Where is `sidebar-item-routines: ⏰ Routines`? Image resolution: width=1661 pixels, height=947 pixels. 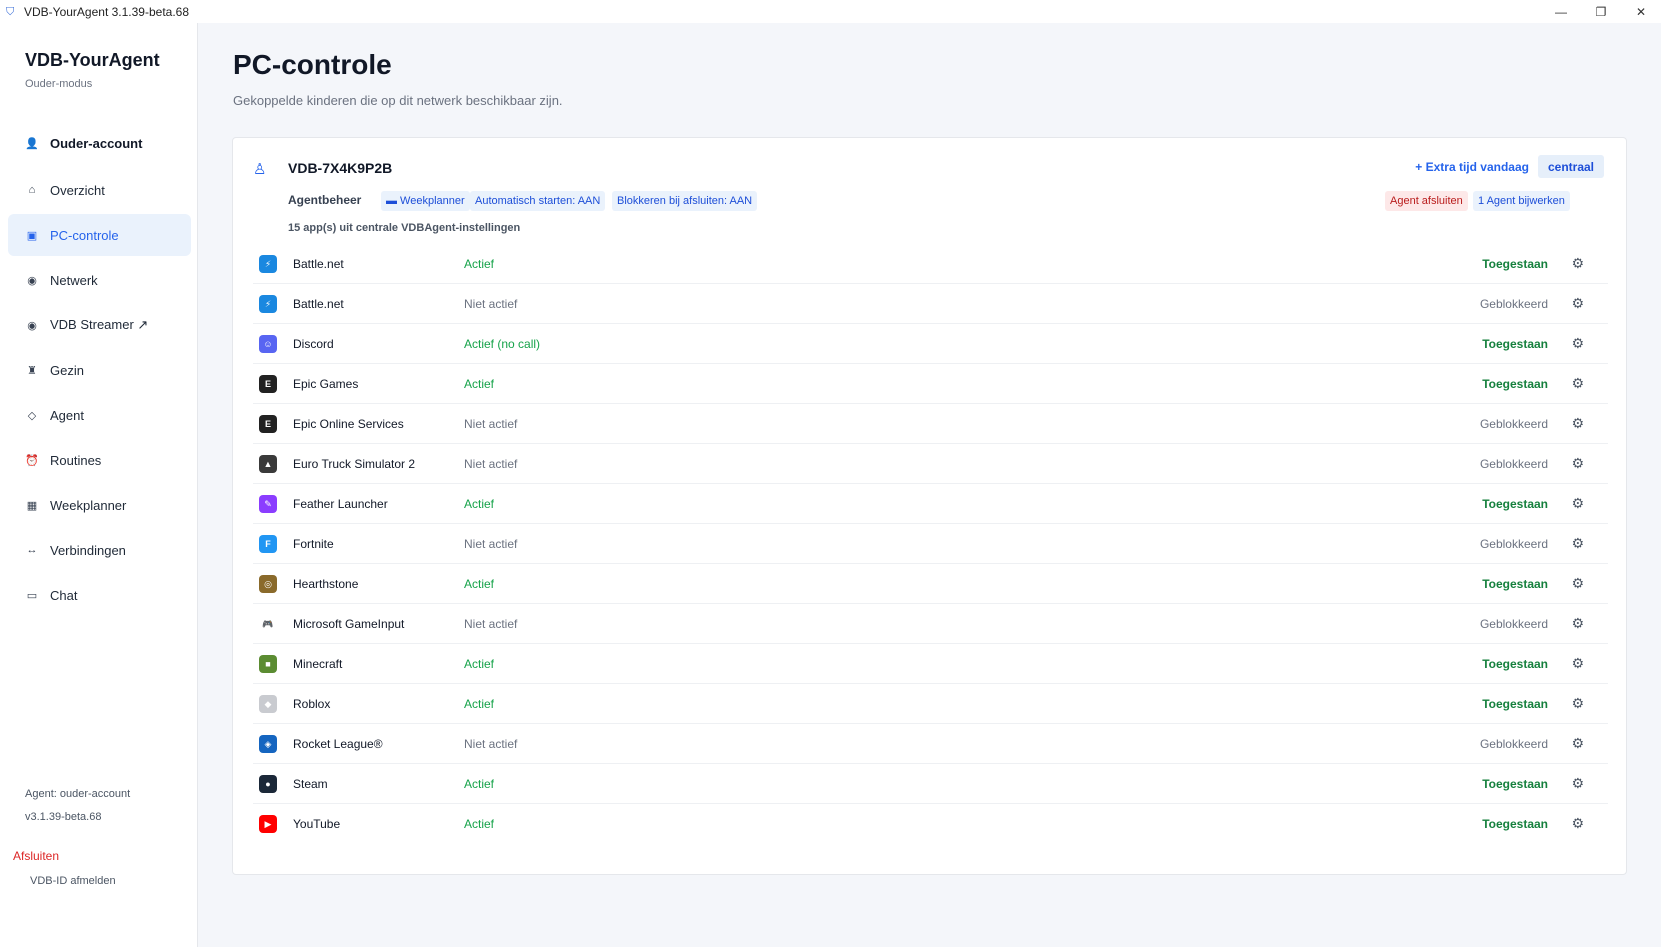 sidebar-item-routines: ⏰ Routines is located at coordinates (99, 460).